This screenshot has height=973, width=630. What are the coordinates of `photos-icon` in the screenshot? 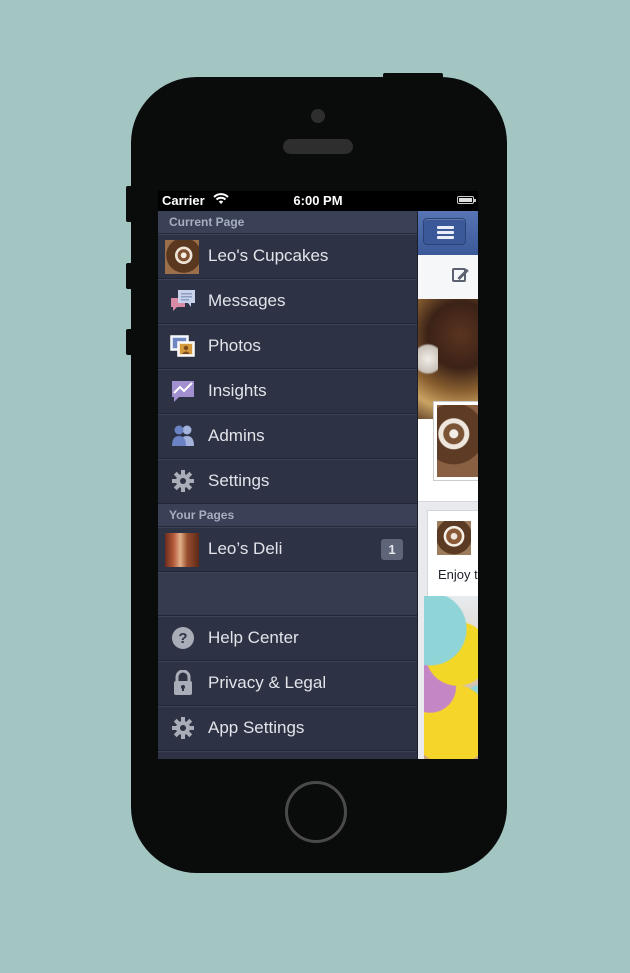 It's located at (183, 346).